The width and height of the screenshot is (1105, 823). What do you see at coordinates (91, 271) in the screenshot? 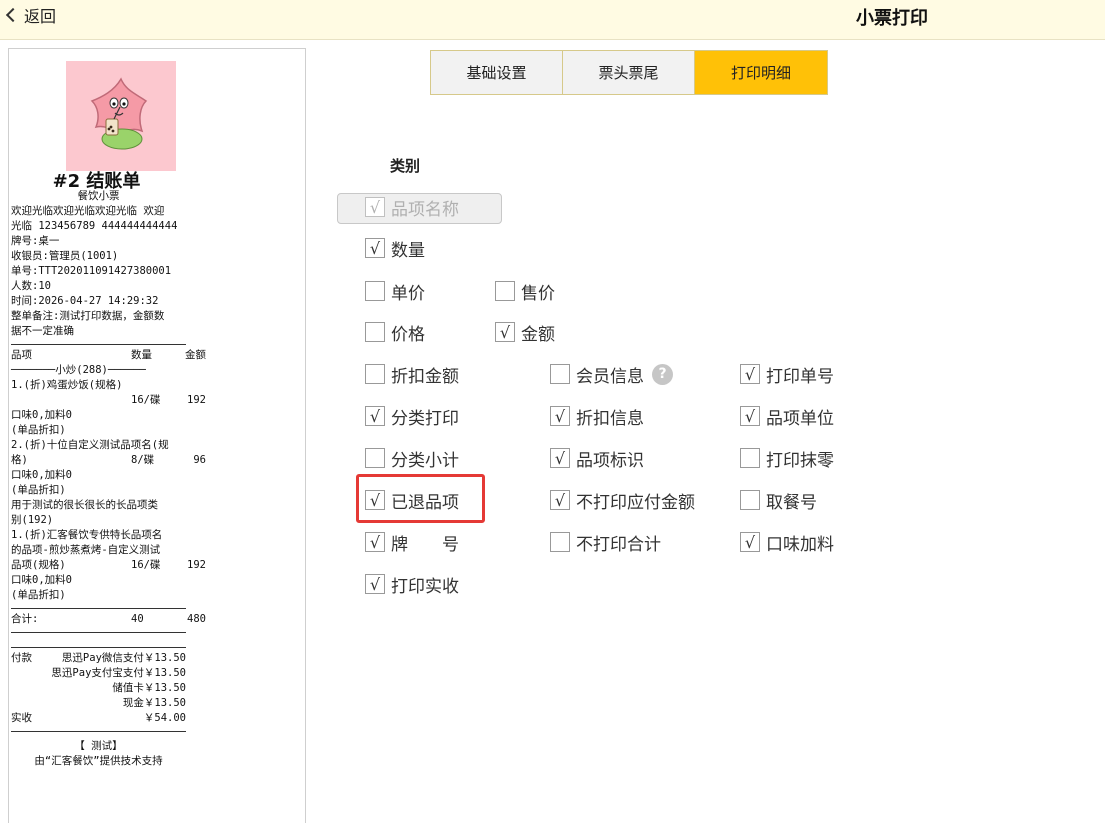
I see `receipt-order-no: 单号:TTT202011091427380001` at bounding box center [91, 271].